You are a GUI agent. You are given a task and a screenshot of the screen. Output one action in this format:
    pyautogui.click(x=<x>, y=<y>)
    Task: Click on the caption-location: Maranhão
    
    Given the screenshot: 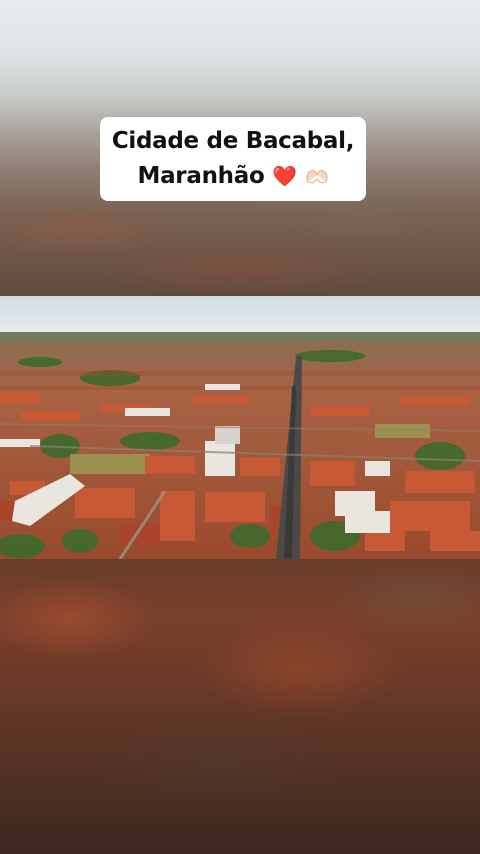 What is the action you would take?
    pyautogui.click(x=201, y=176)
    